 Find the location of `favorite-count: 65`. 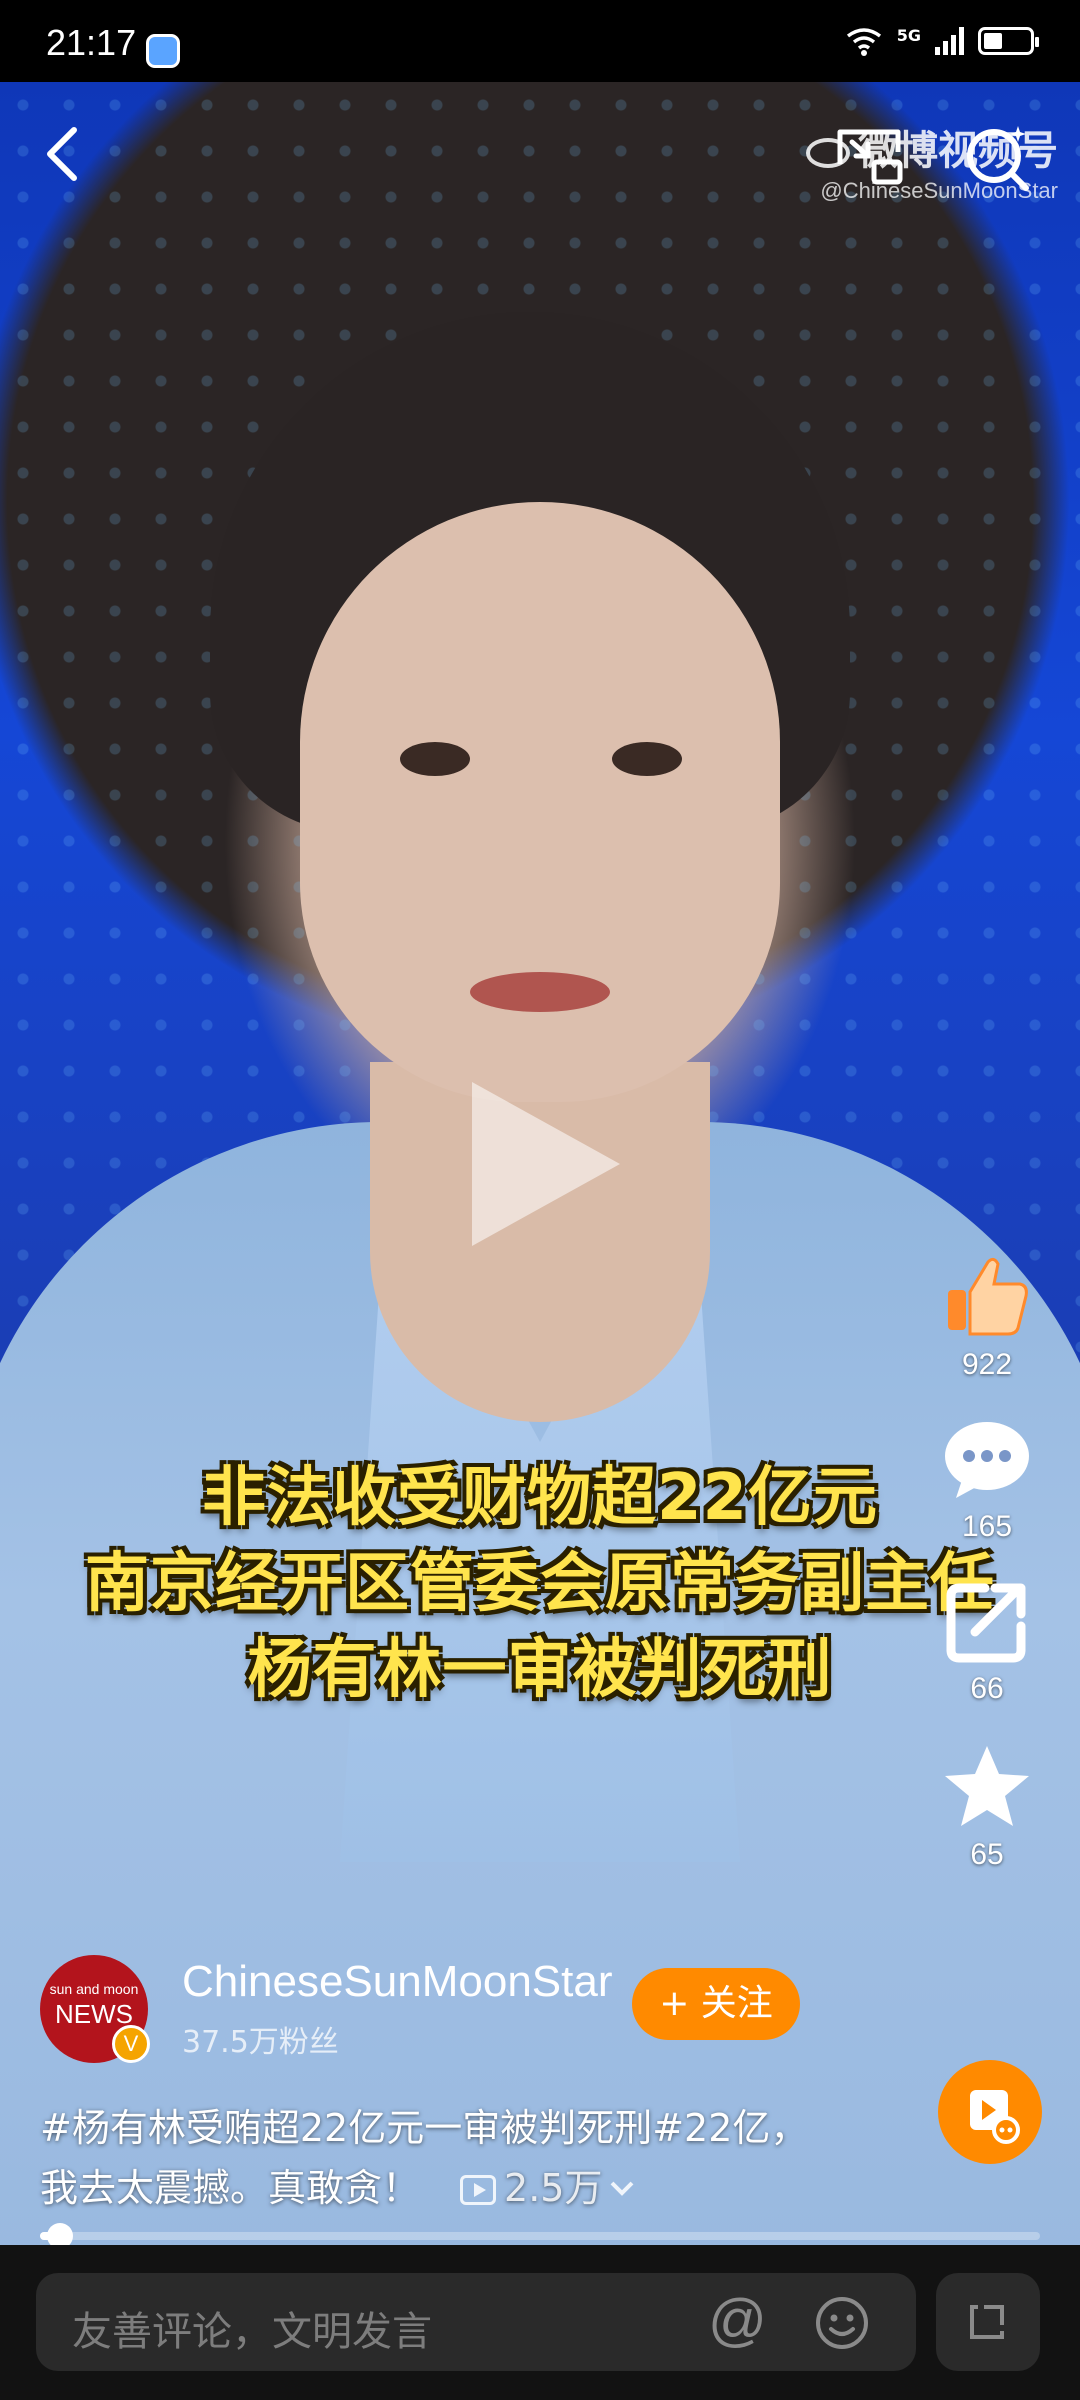

favorite-count: 65 is located at coordinates (987, 1854).